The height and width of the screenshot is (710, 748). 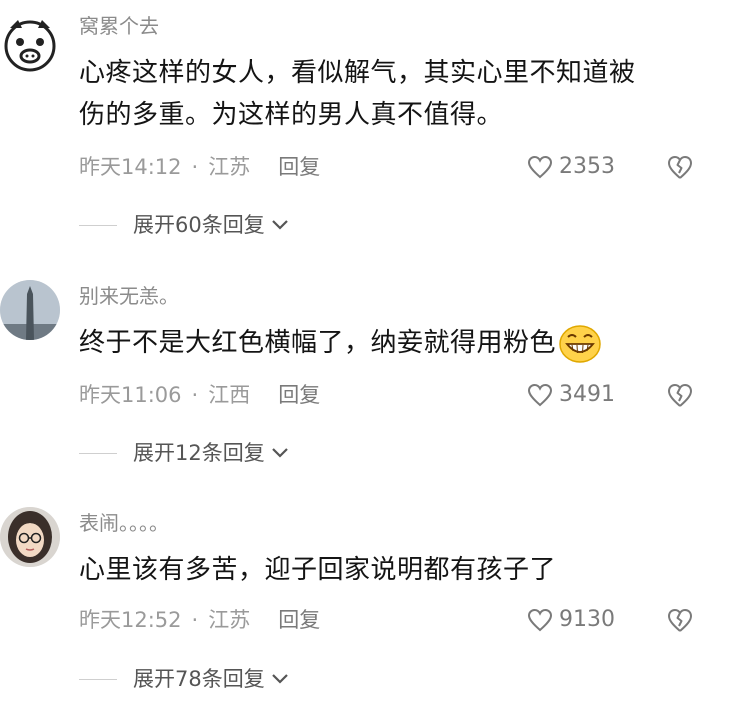 What do you see at coordinates (229, 395) in the screenshot?
I see `location: 江西` at bounding box center [229, 395].